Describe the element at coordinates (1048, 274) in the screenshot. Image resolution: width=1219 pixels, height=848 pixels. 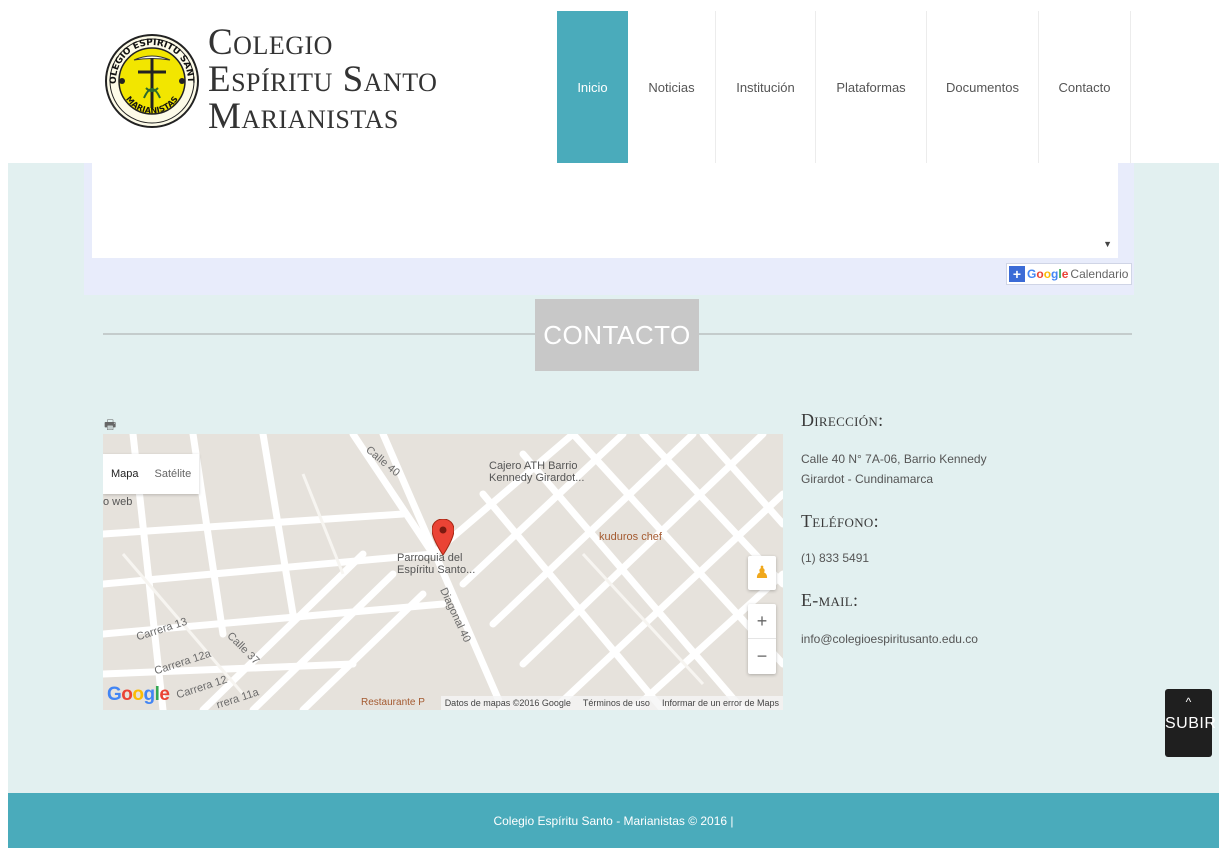
I see `google-wordmark: Google` at that location.